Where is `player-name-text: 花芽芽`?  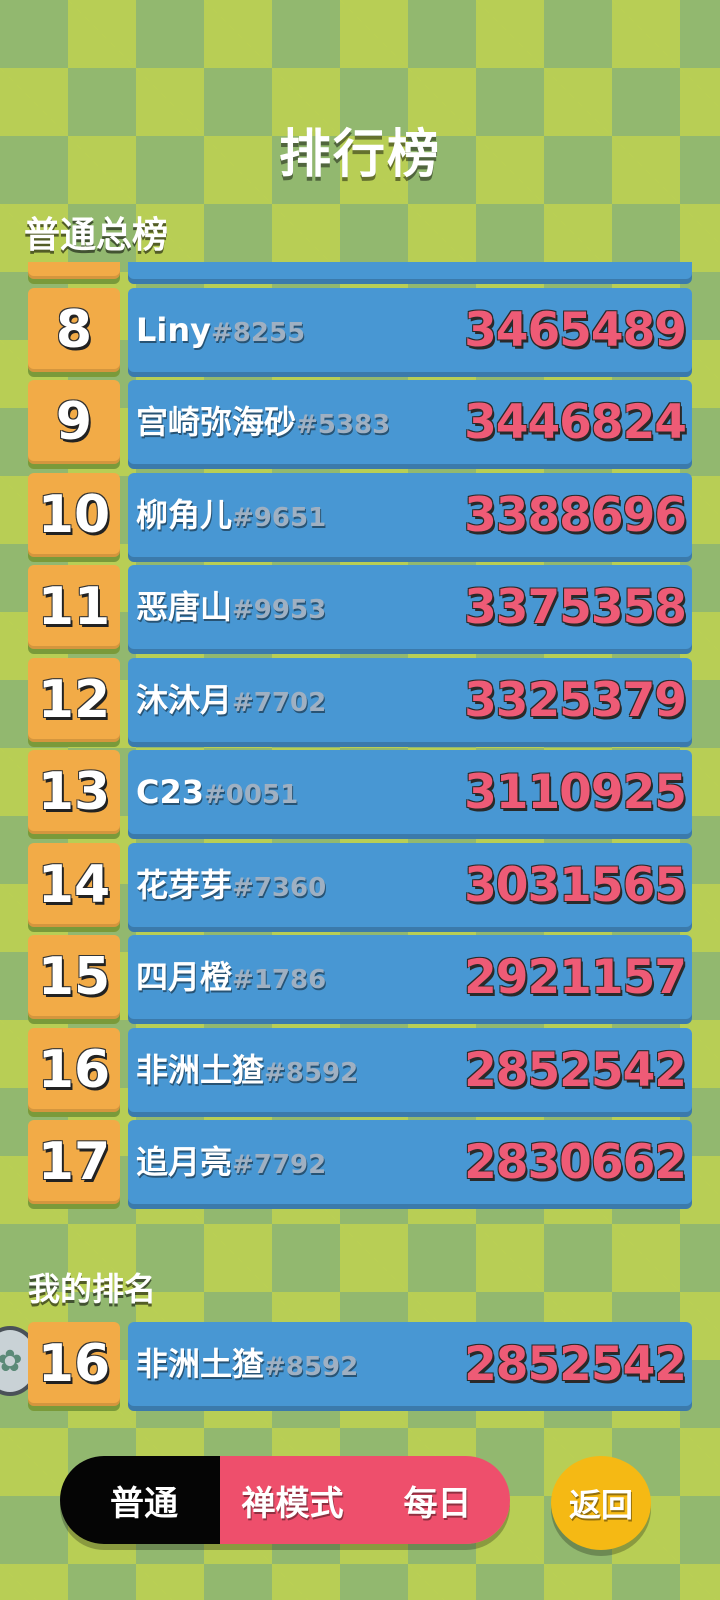
player-name-text: 花芽芽 is located at coordinates (184, 884).